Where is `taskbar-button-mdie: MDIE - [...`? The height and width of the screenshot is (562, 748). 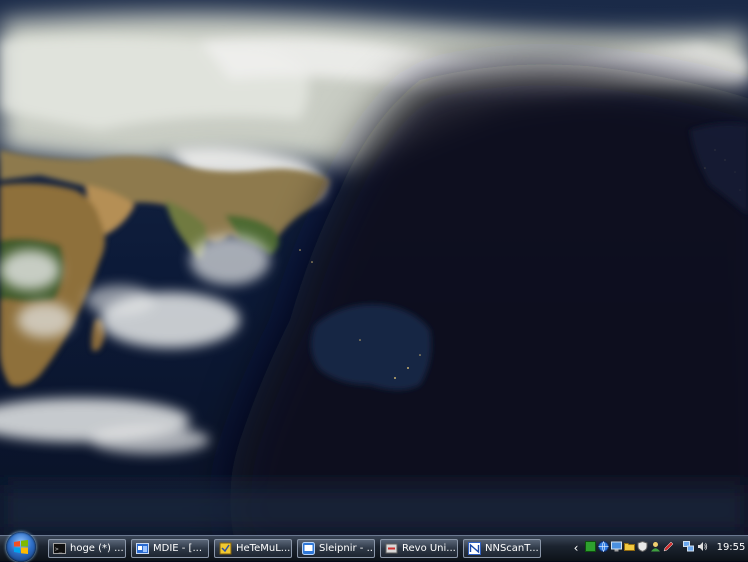 taskbar-button-mdie: MDIE - [... is located at coordinates (170, 548).